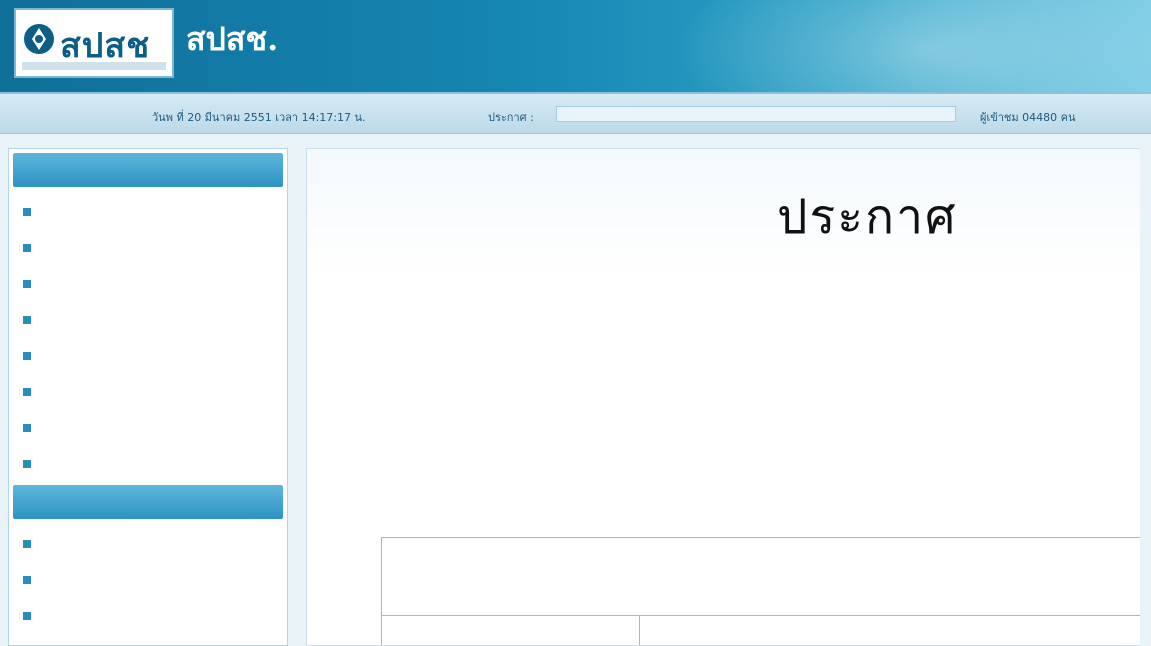  Describe the element at coordinates (761, 577) in the screenshot. I see `table-caption` at that location.